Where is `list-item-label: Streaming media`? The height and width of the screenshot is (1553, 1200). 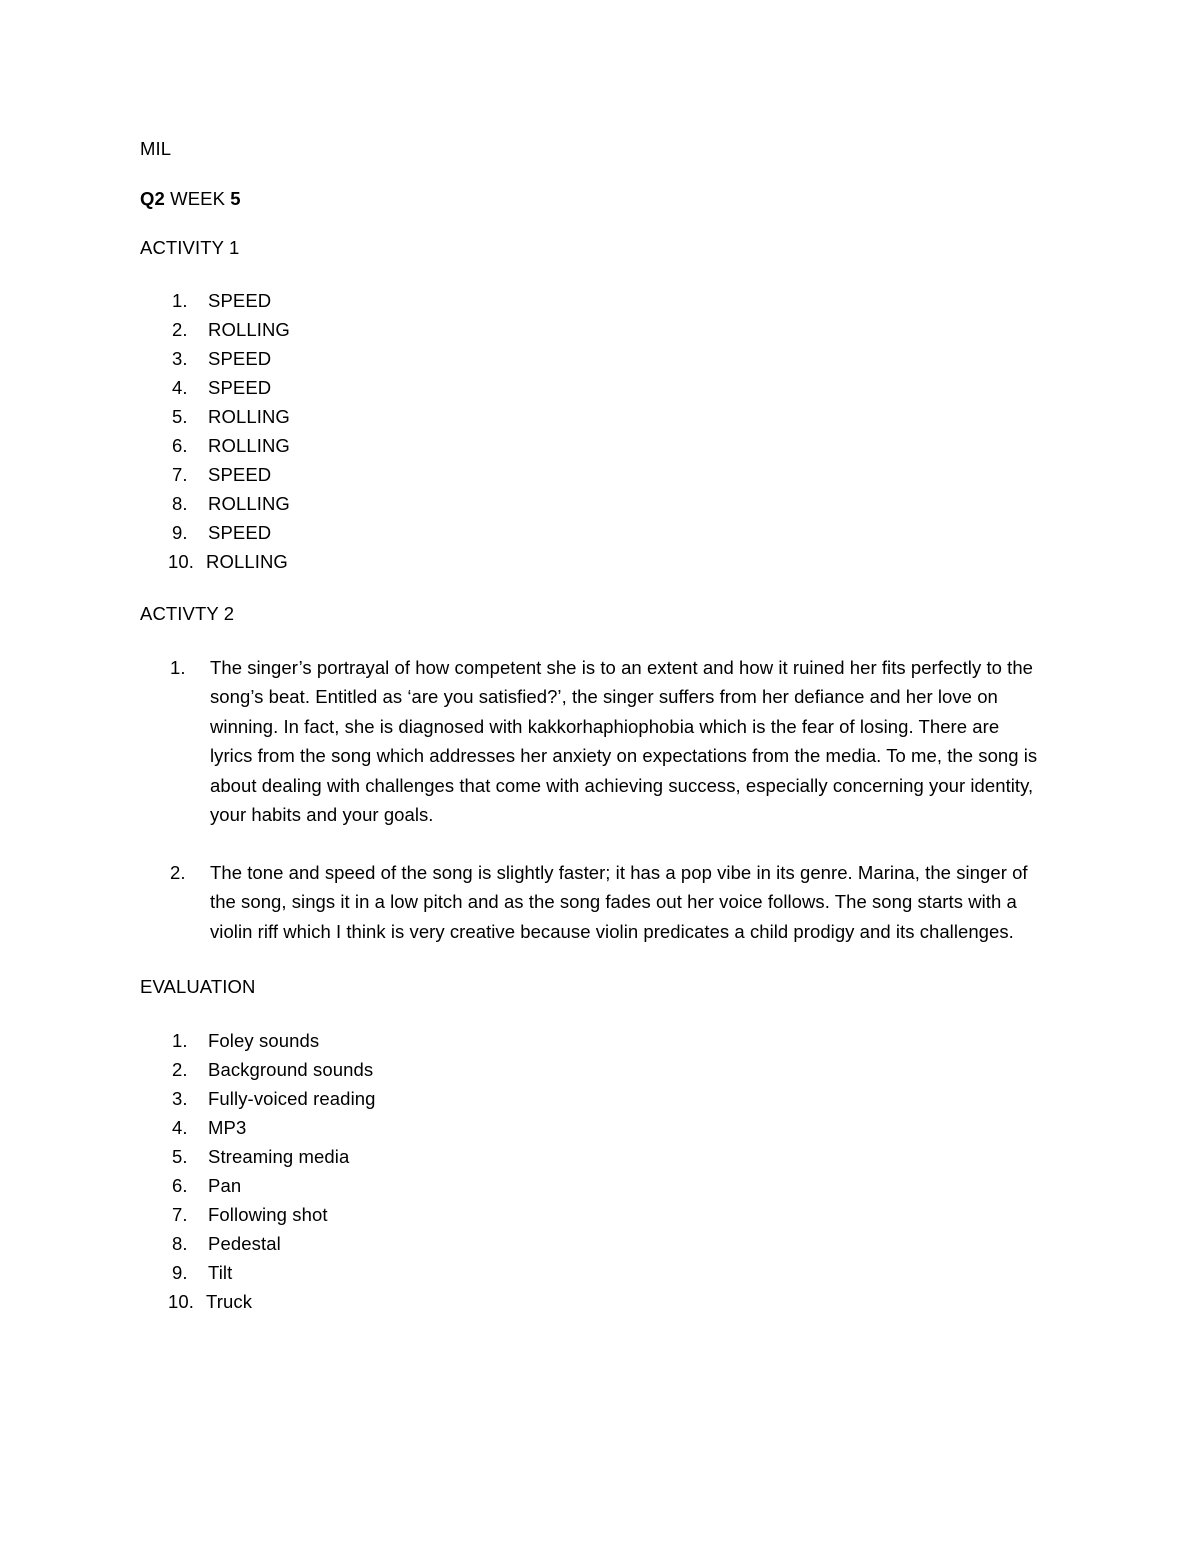 list-item-label: Streaming media is located at coordinates (279, 1156).